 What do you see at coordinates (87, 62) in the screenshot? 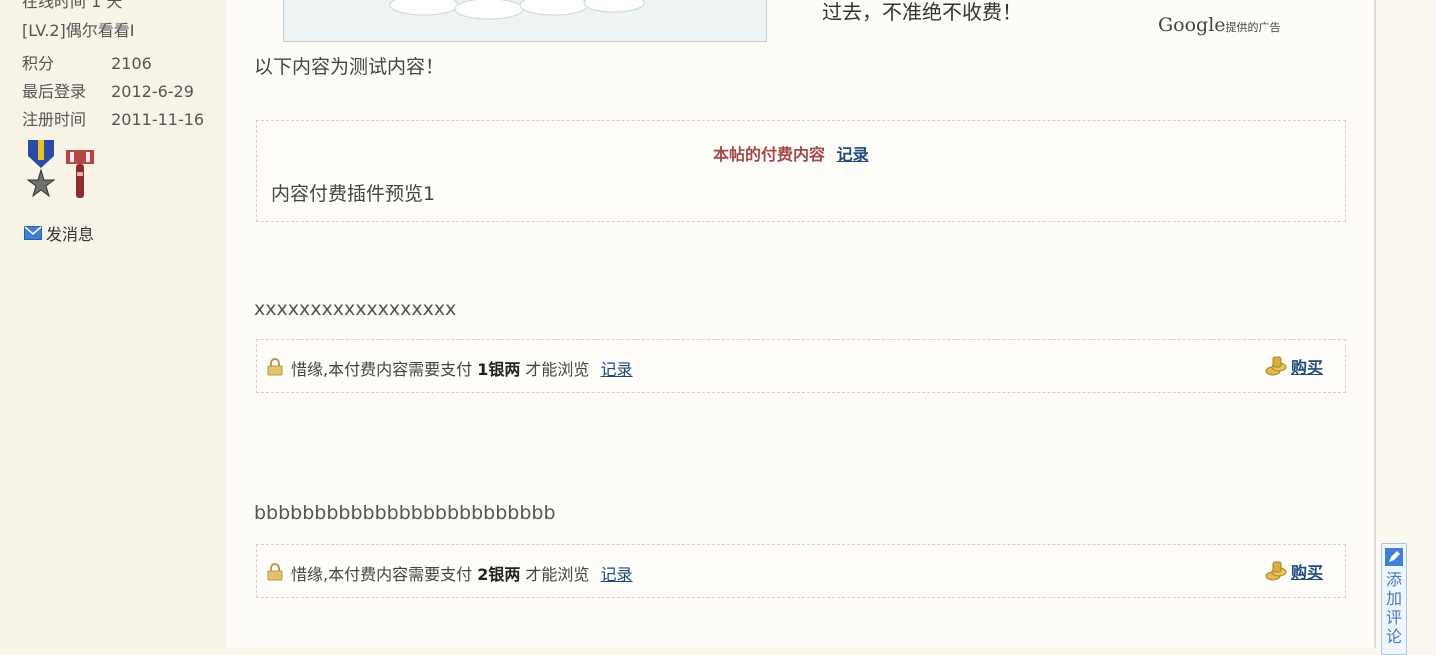
I see `points-row: 积分 2106` at bounding box center [87, 62].